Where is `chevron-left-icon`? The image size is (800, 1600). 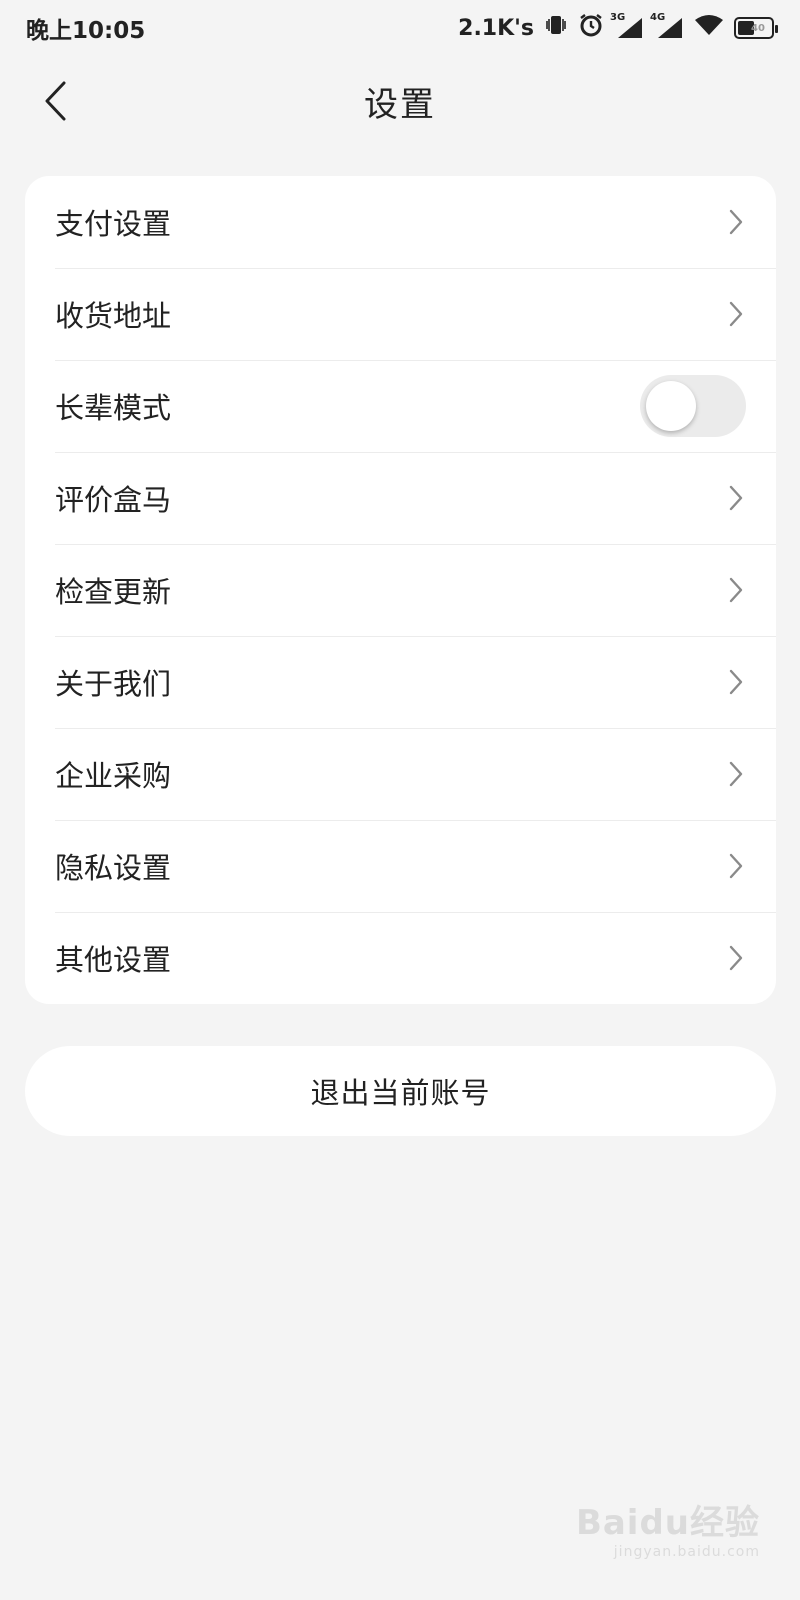 chevron-left-icon is located at coordinates (55, 101).